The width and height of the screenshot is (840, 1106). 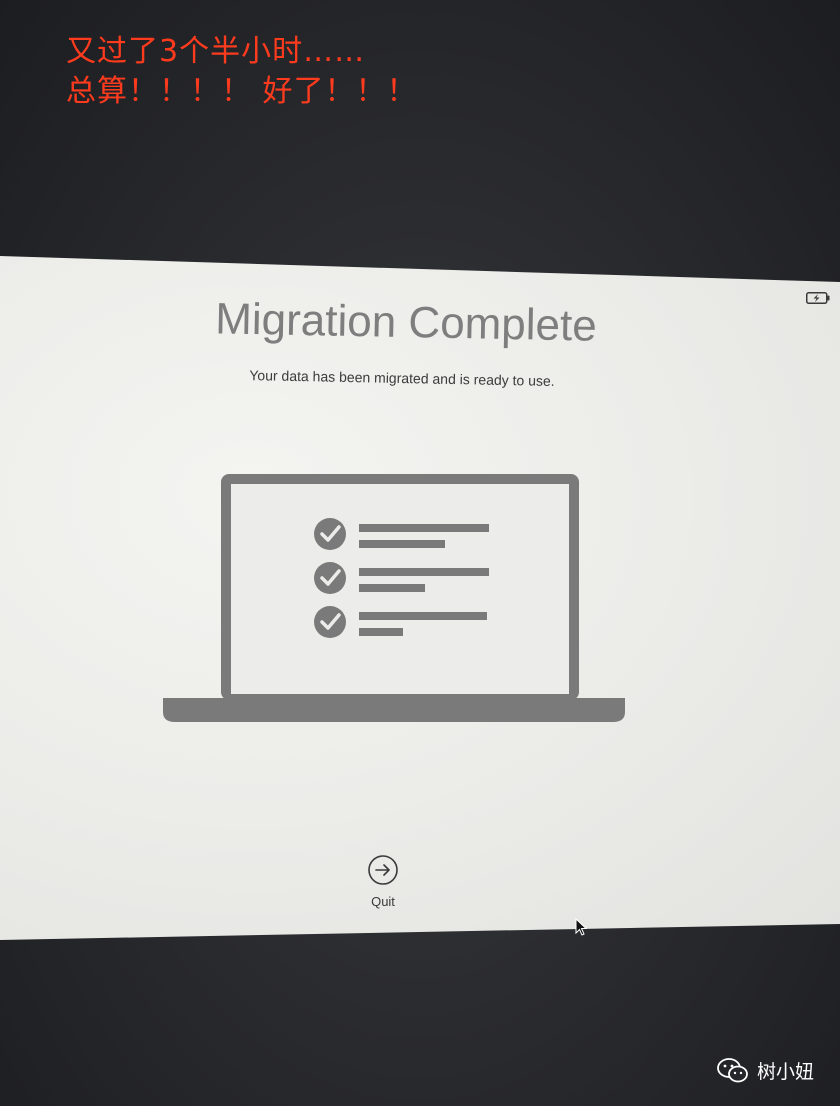 I want to click on watermark-text: 树小妞, so click(x=785, y=1072).